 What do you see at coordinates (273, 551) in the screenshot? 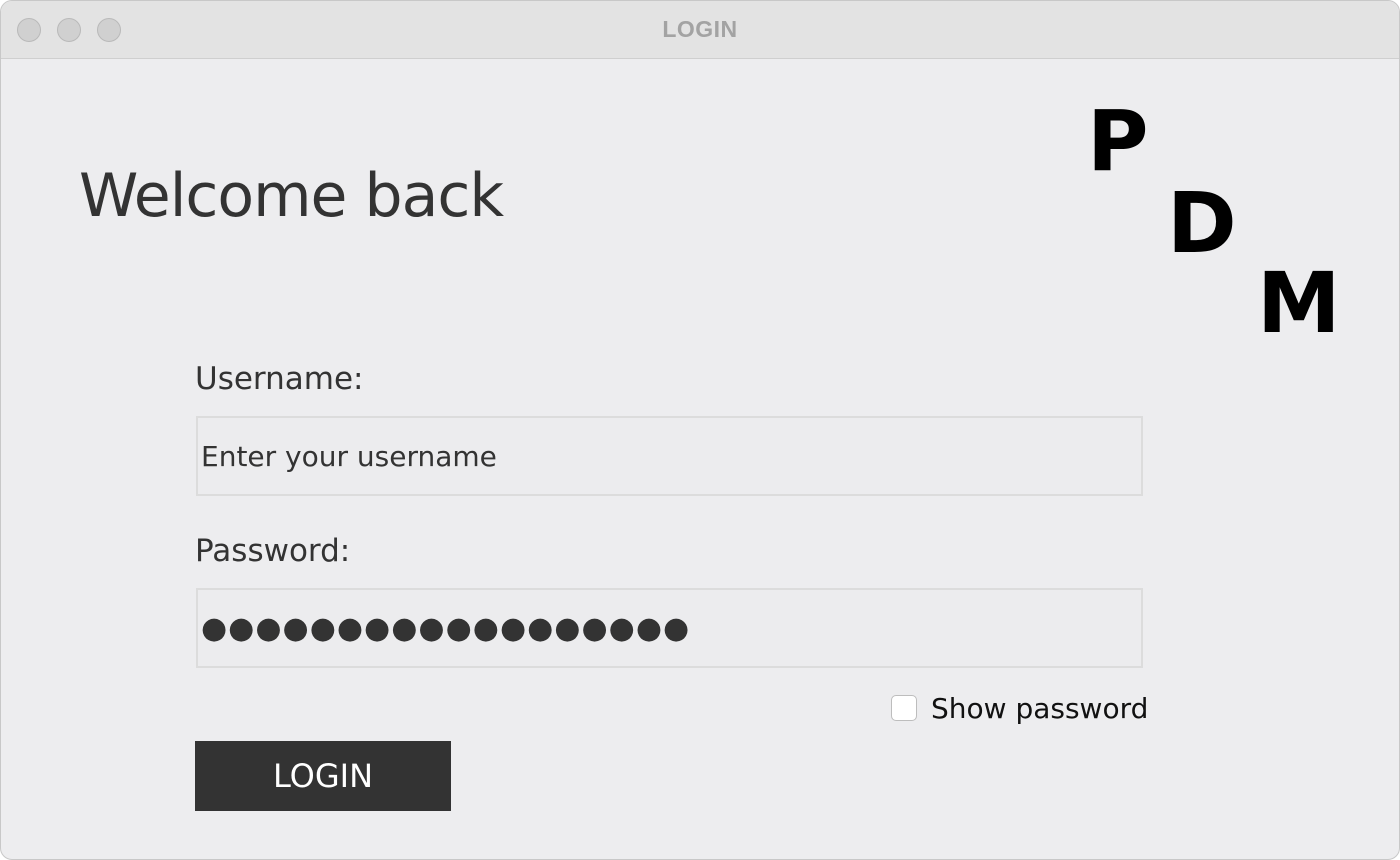
I see `password-label: Password:` at bounding box center [273, 551].